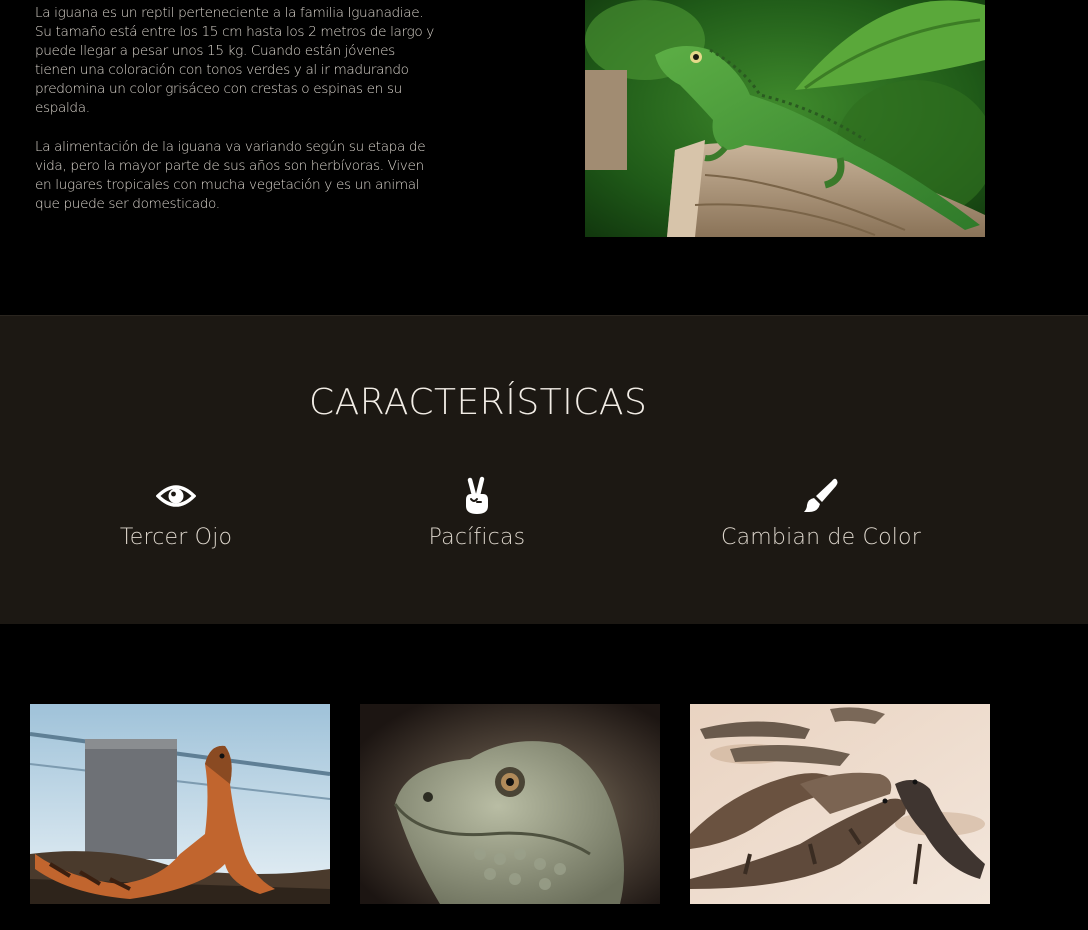 The height and width of the screenshot is (930, 1088). What do you see at coordinates (176, 537) in the screenshot?
I see `feature-label-third-eye: Tercer Ojo` at bounding box center [176, 537].